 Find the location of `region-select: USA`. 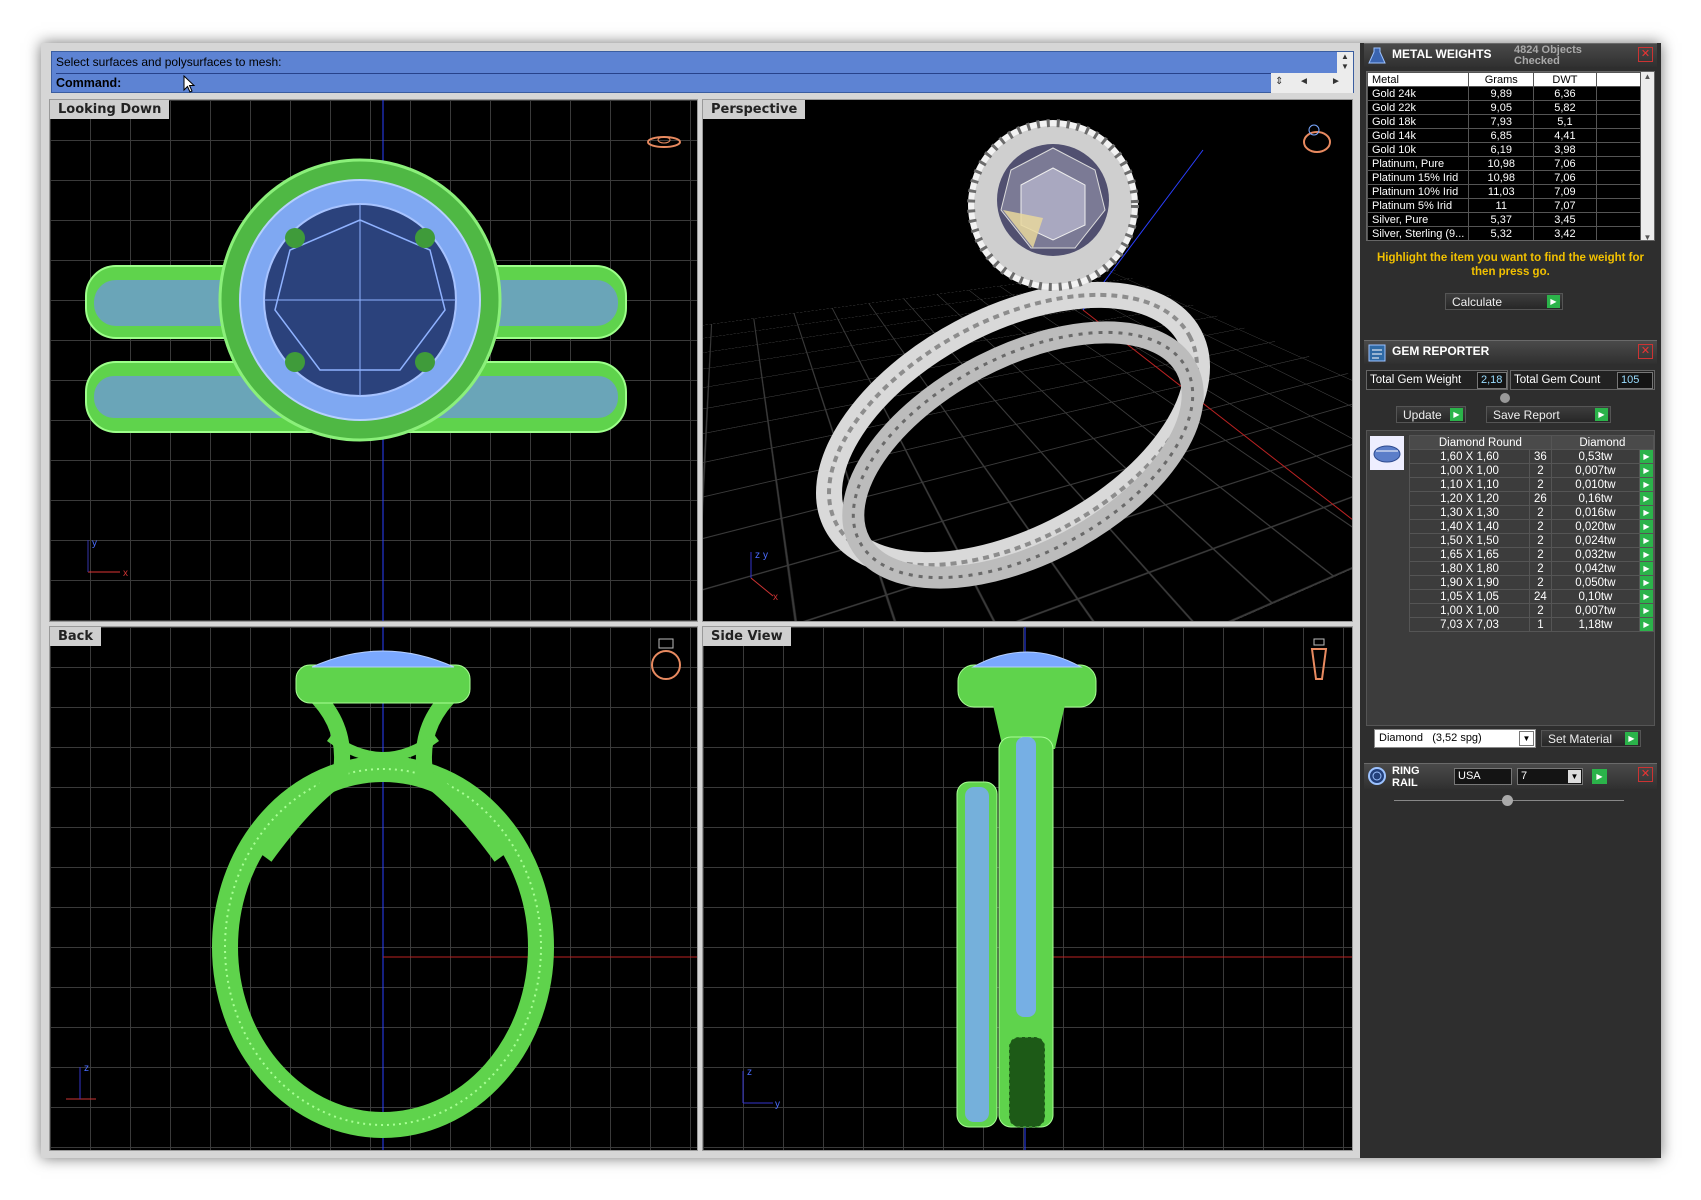

region-select: USA is located at coordinates (1483, 776).